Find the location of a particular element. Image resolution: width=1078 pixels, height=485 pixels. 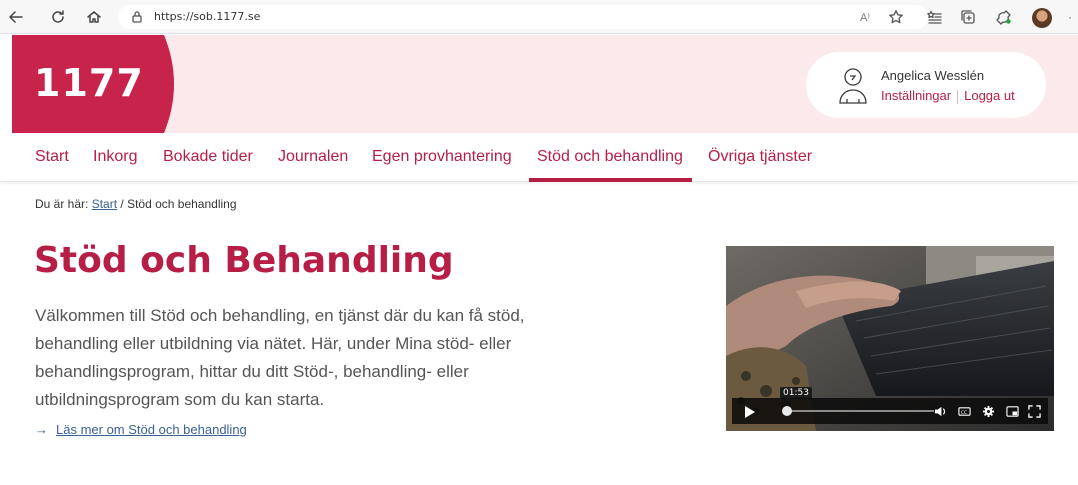

read-aloud-icon: A⁾ is located at coordinates (865, 17).